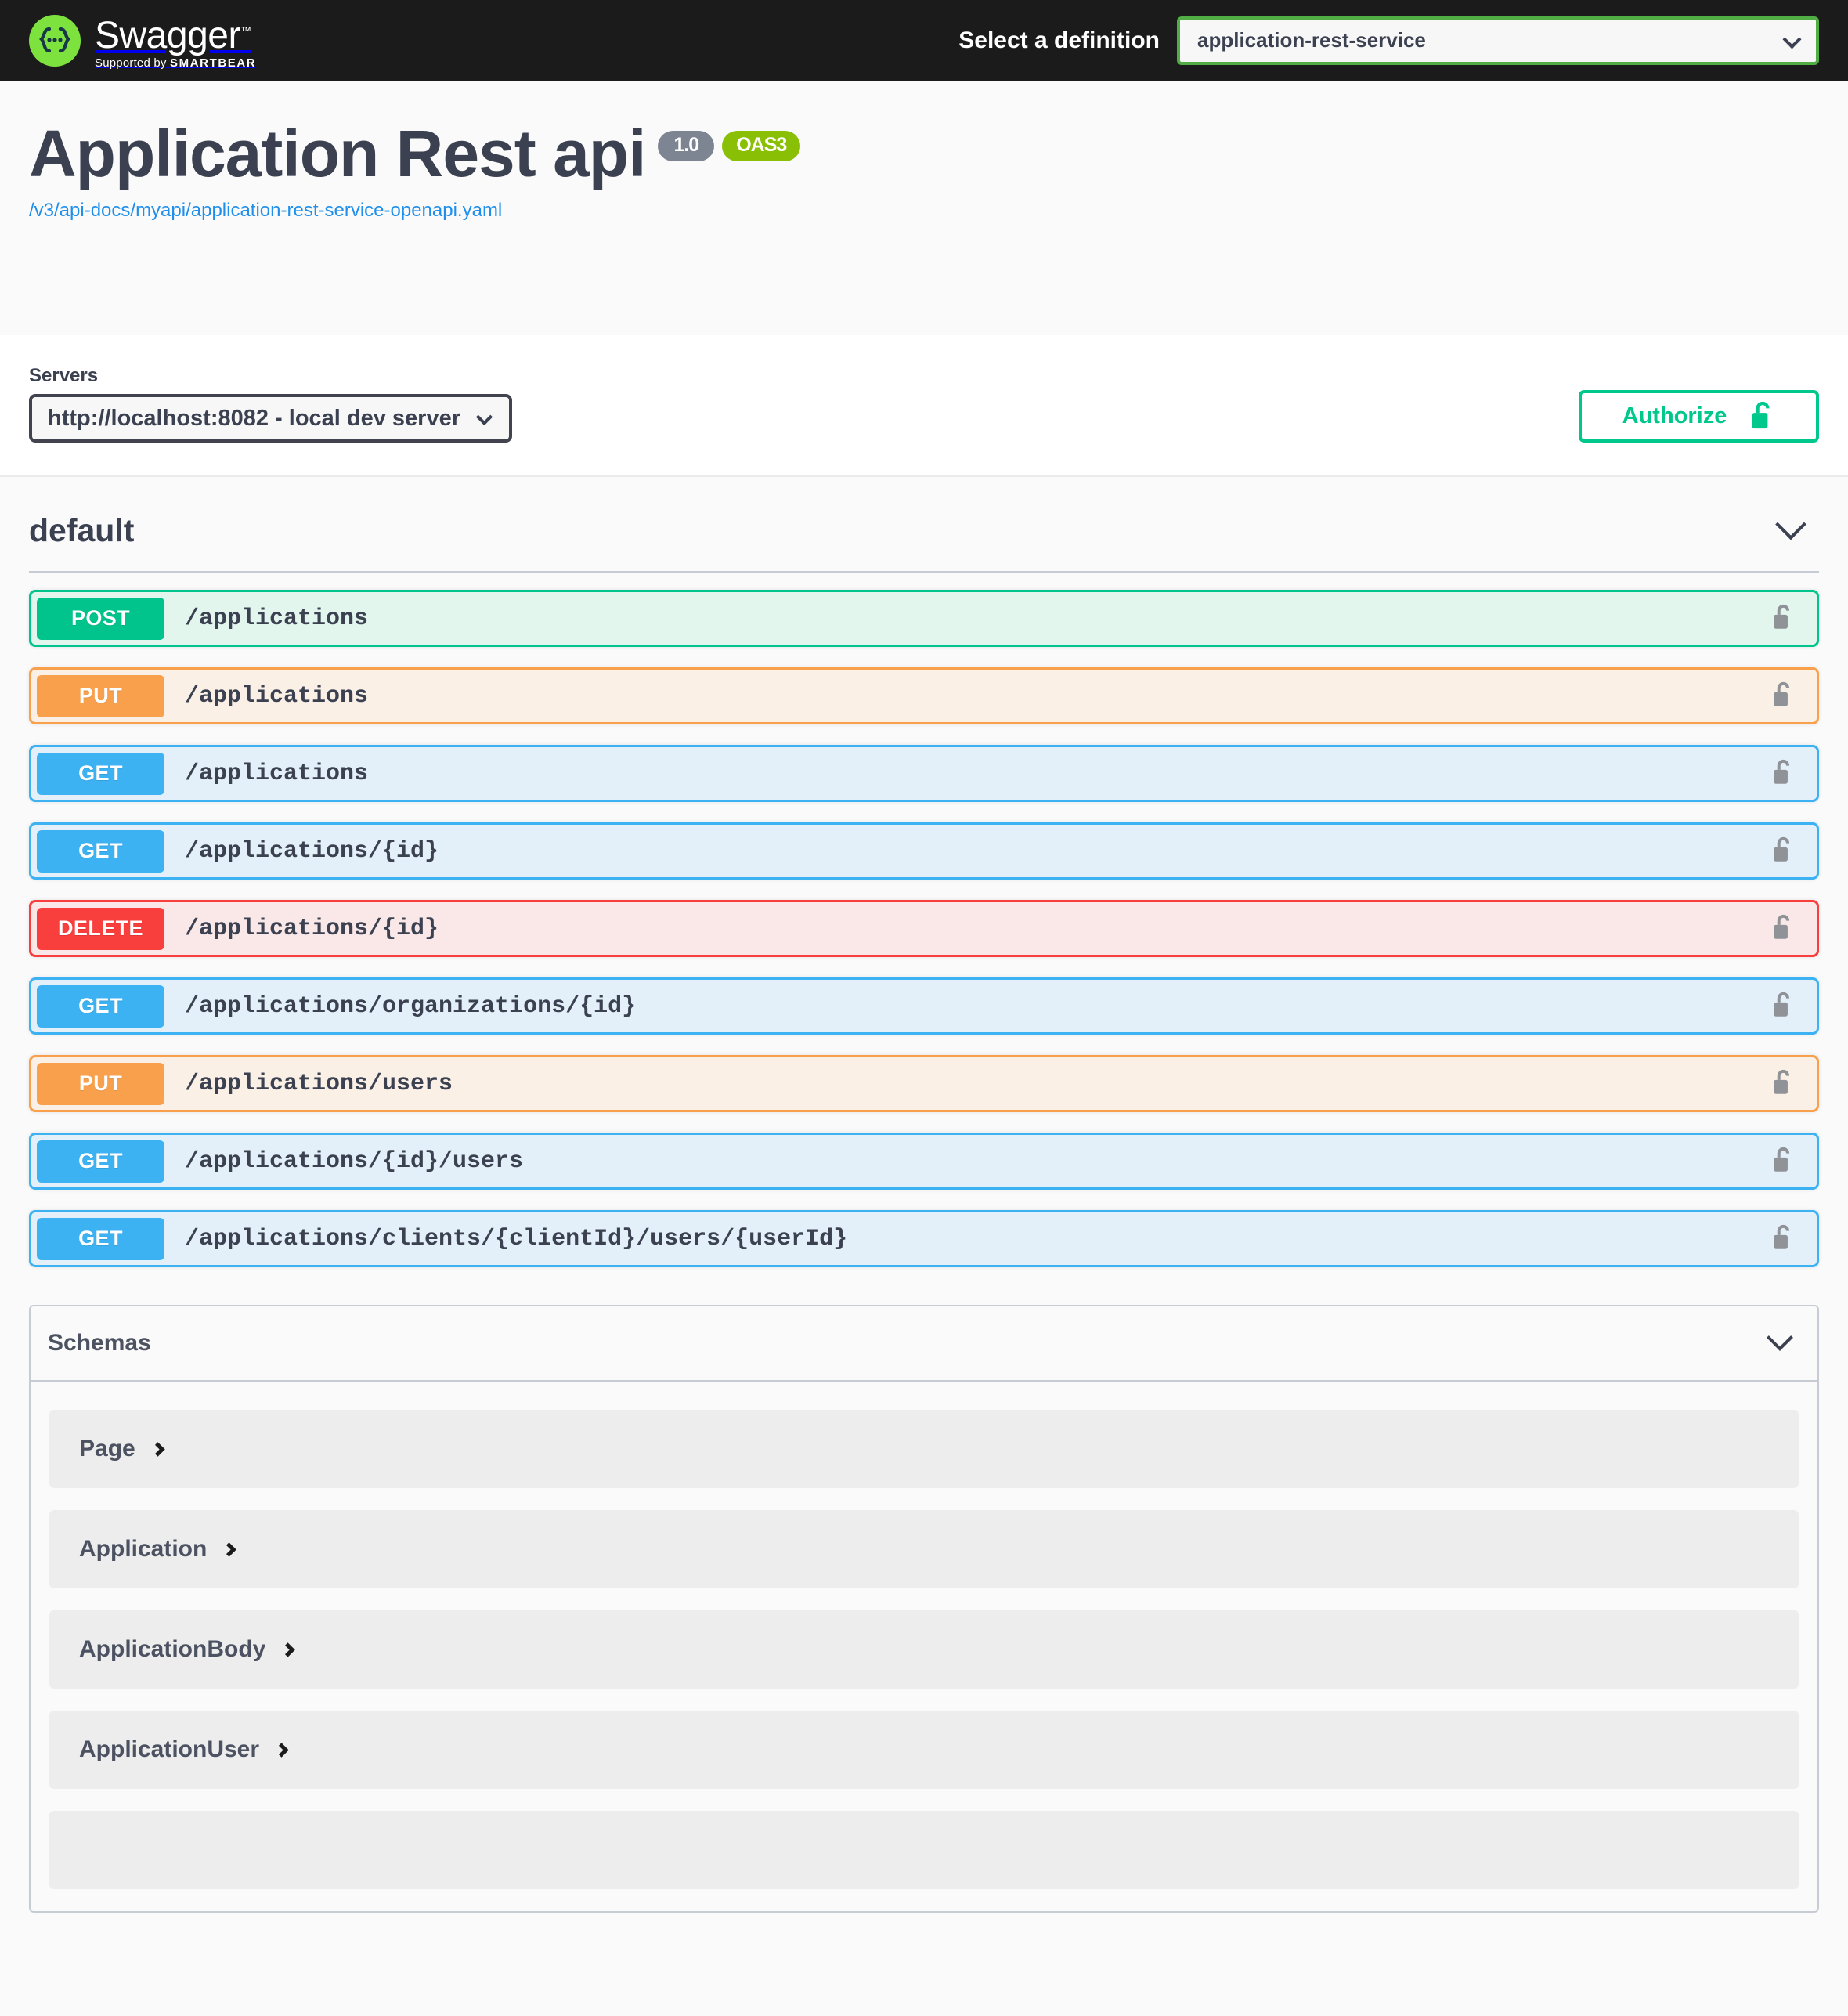  I want to click on operation-row: GET/applications, so click(924, 773).